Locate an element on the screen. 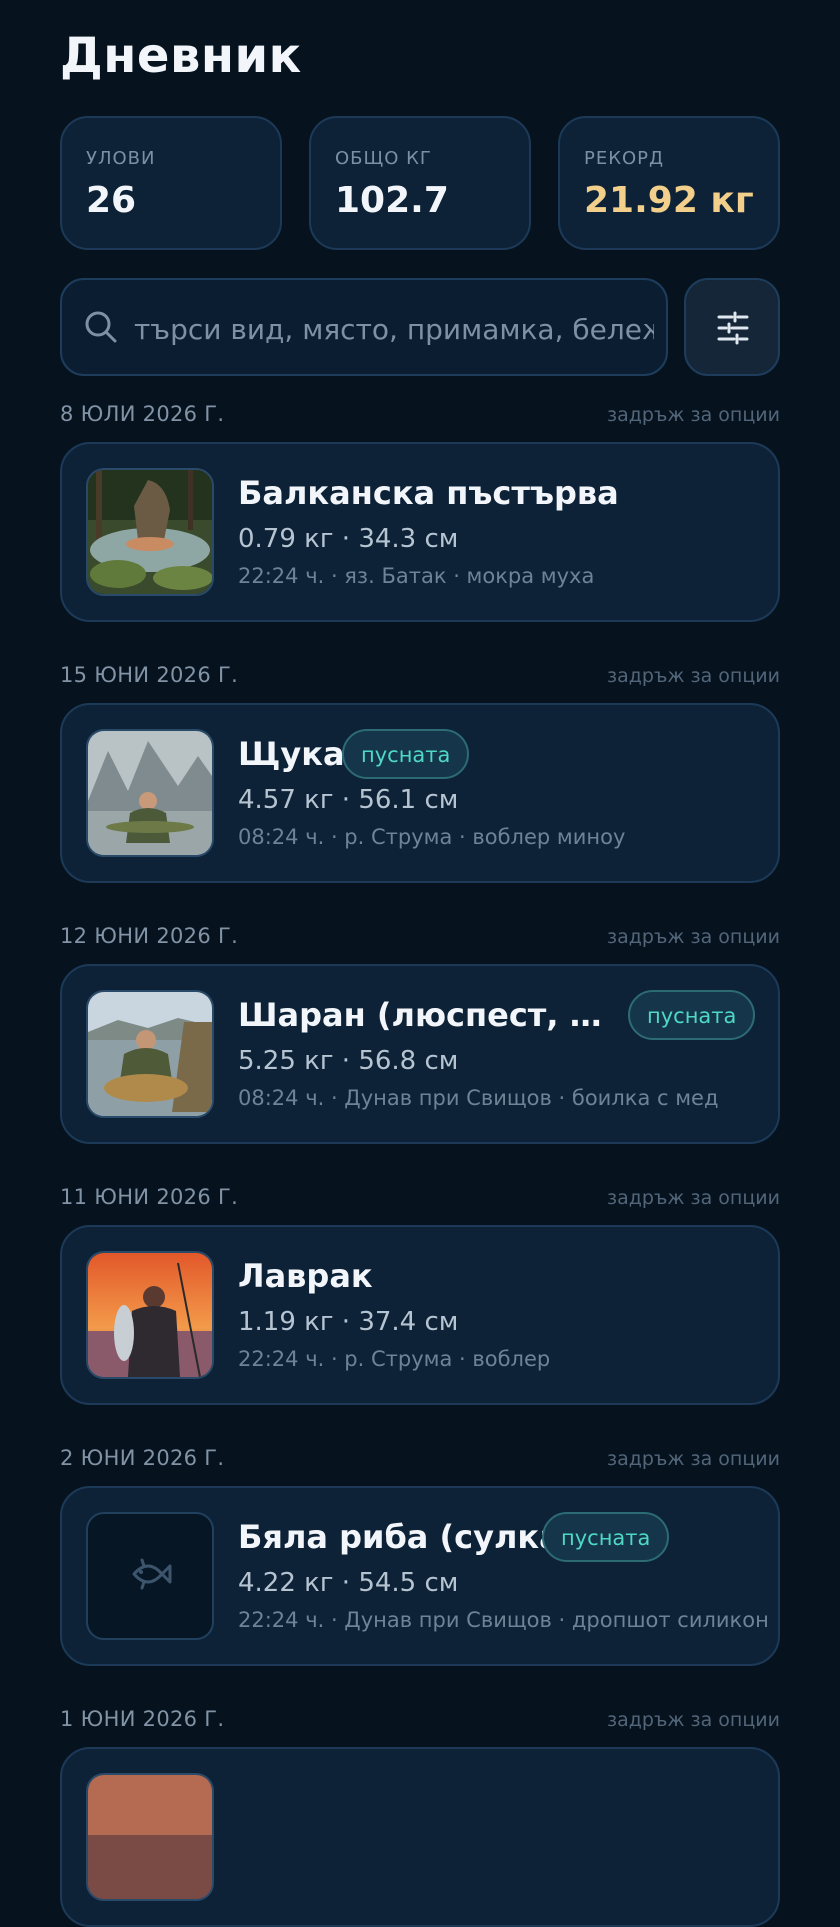  fish-icon is located at coordinates (152, 1574).